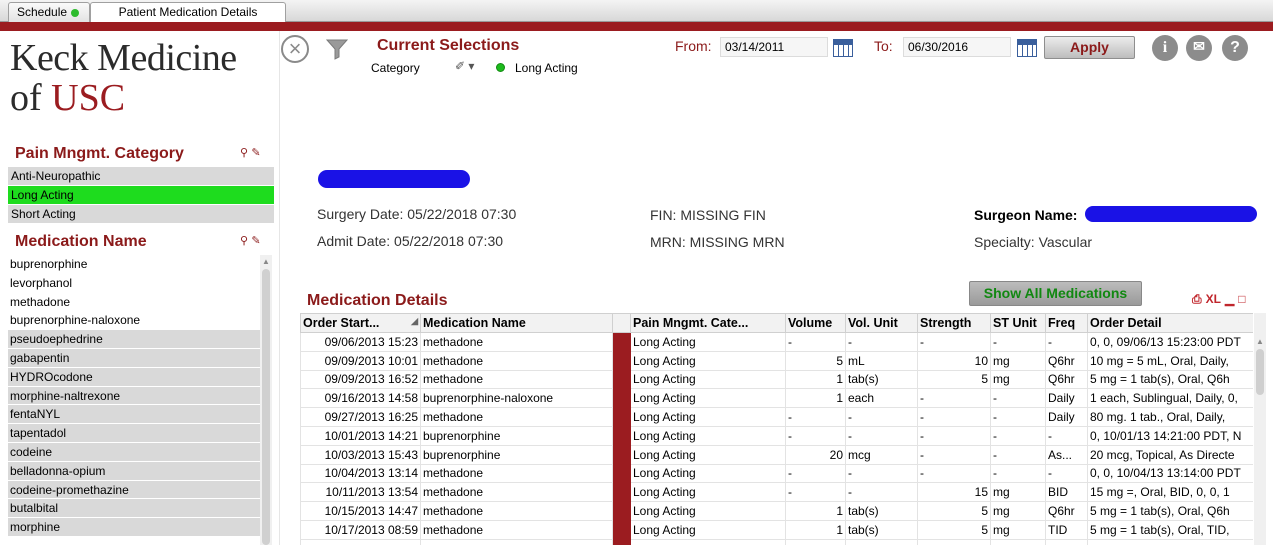  Describe the element at coordinates (1055, 293) in the screenshot. I see `show-all-medications-button: Show All Medications` at that location.